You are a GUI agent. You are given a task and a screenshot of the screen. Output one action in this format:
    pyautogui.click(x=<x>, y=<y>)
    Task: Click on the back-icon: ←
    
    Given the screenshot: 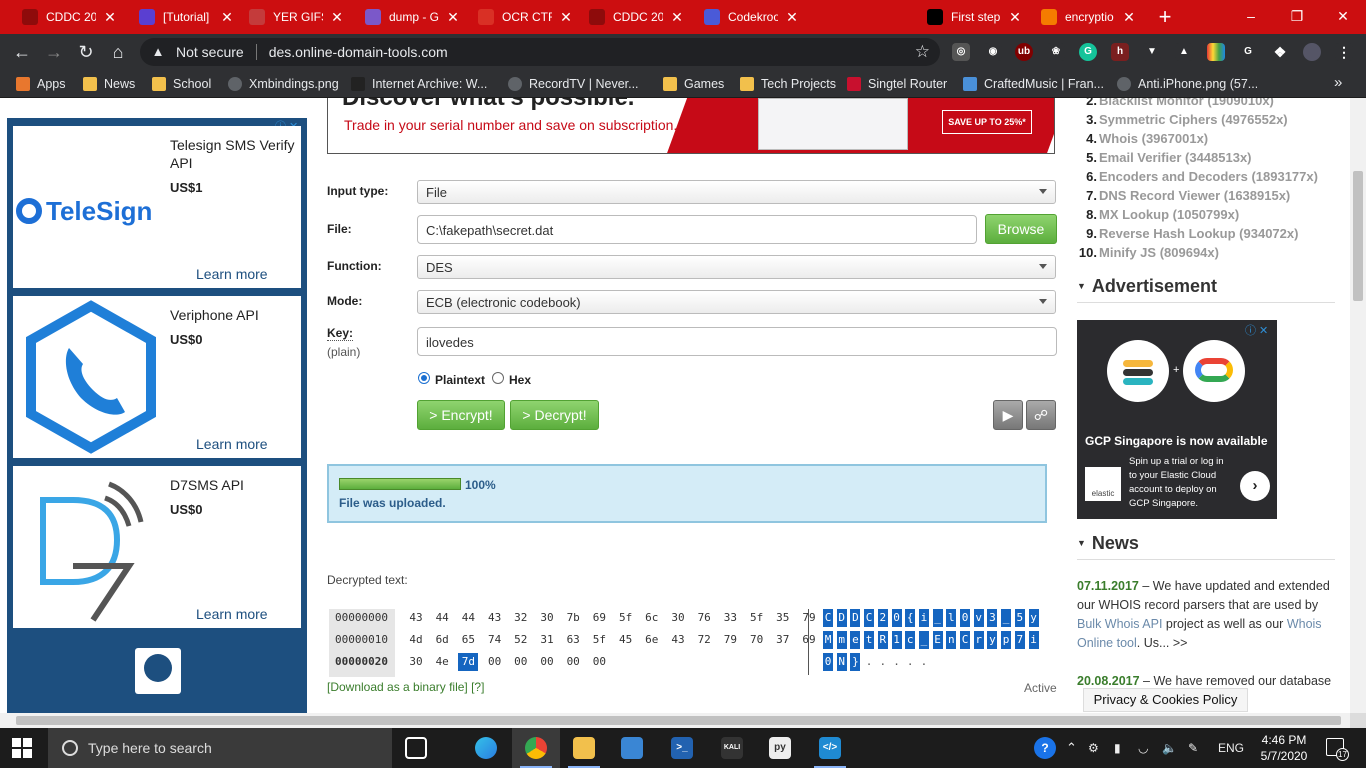 What is the action you would take?
    pyautogui.click(x=22, y=52)
    